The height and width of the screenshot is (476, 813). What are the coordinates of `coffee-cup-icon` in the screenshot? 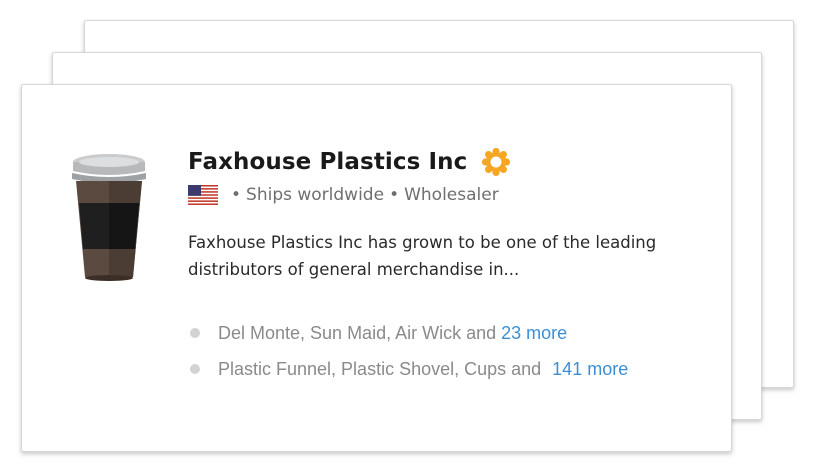 It's located at (109, 217).